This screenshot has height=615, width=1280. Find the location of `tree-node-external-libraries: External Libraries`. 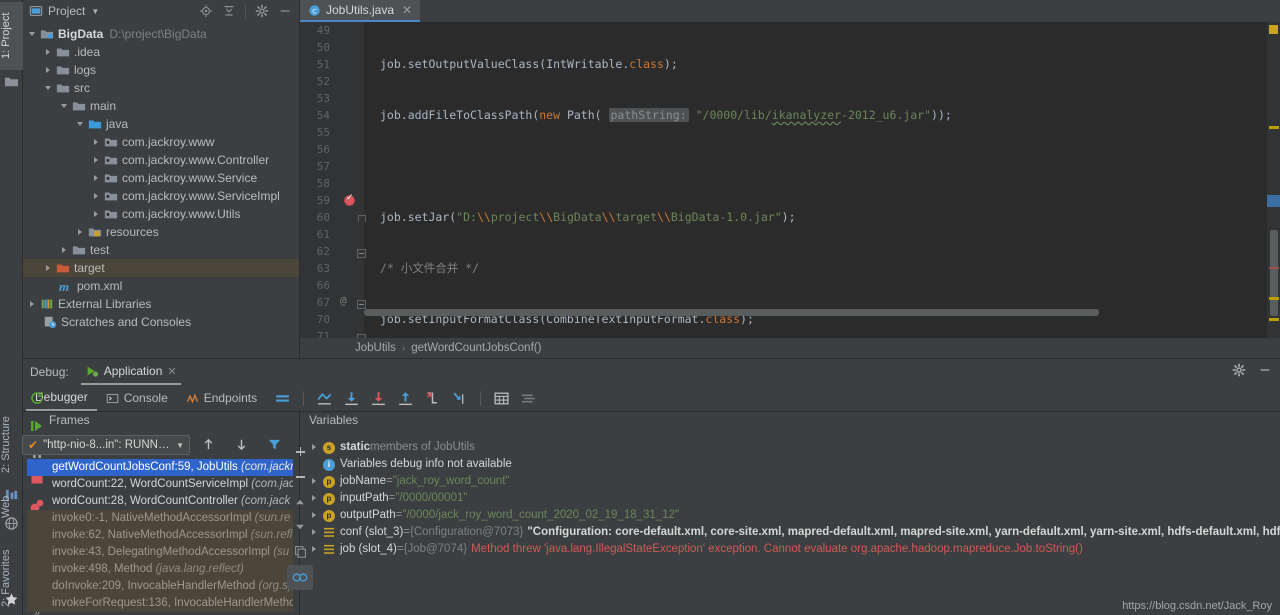

tree-node-external-libraries: External Libraries is located at coordinates (161, 304).